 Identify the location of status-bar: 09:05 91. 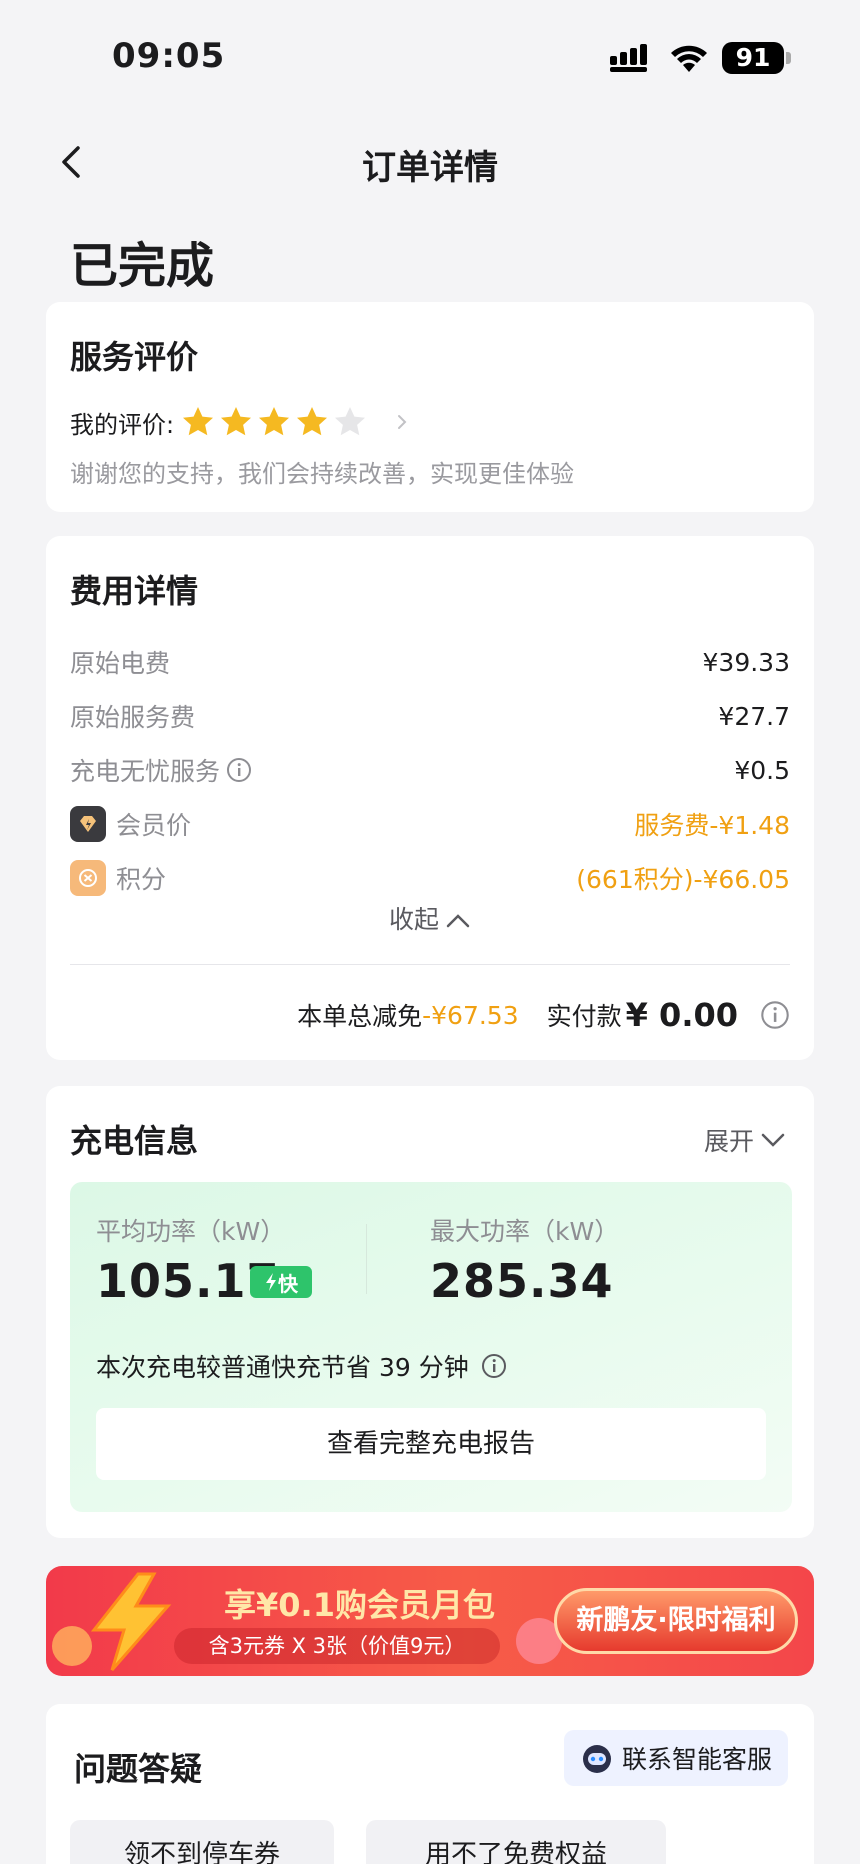
(430, 55).